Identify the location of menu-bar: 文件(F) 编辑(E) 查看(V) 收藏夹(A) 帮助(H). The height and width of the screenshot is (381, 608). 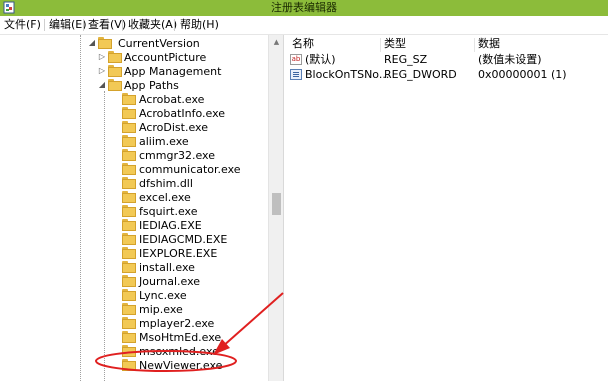
(304, 25).